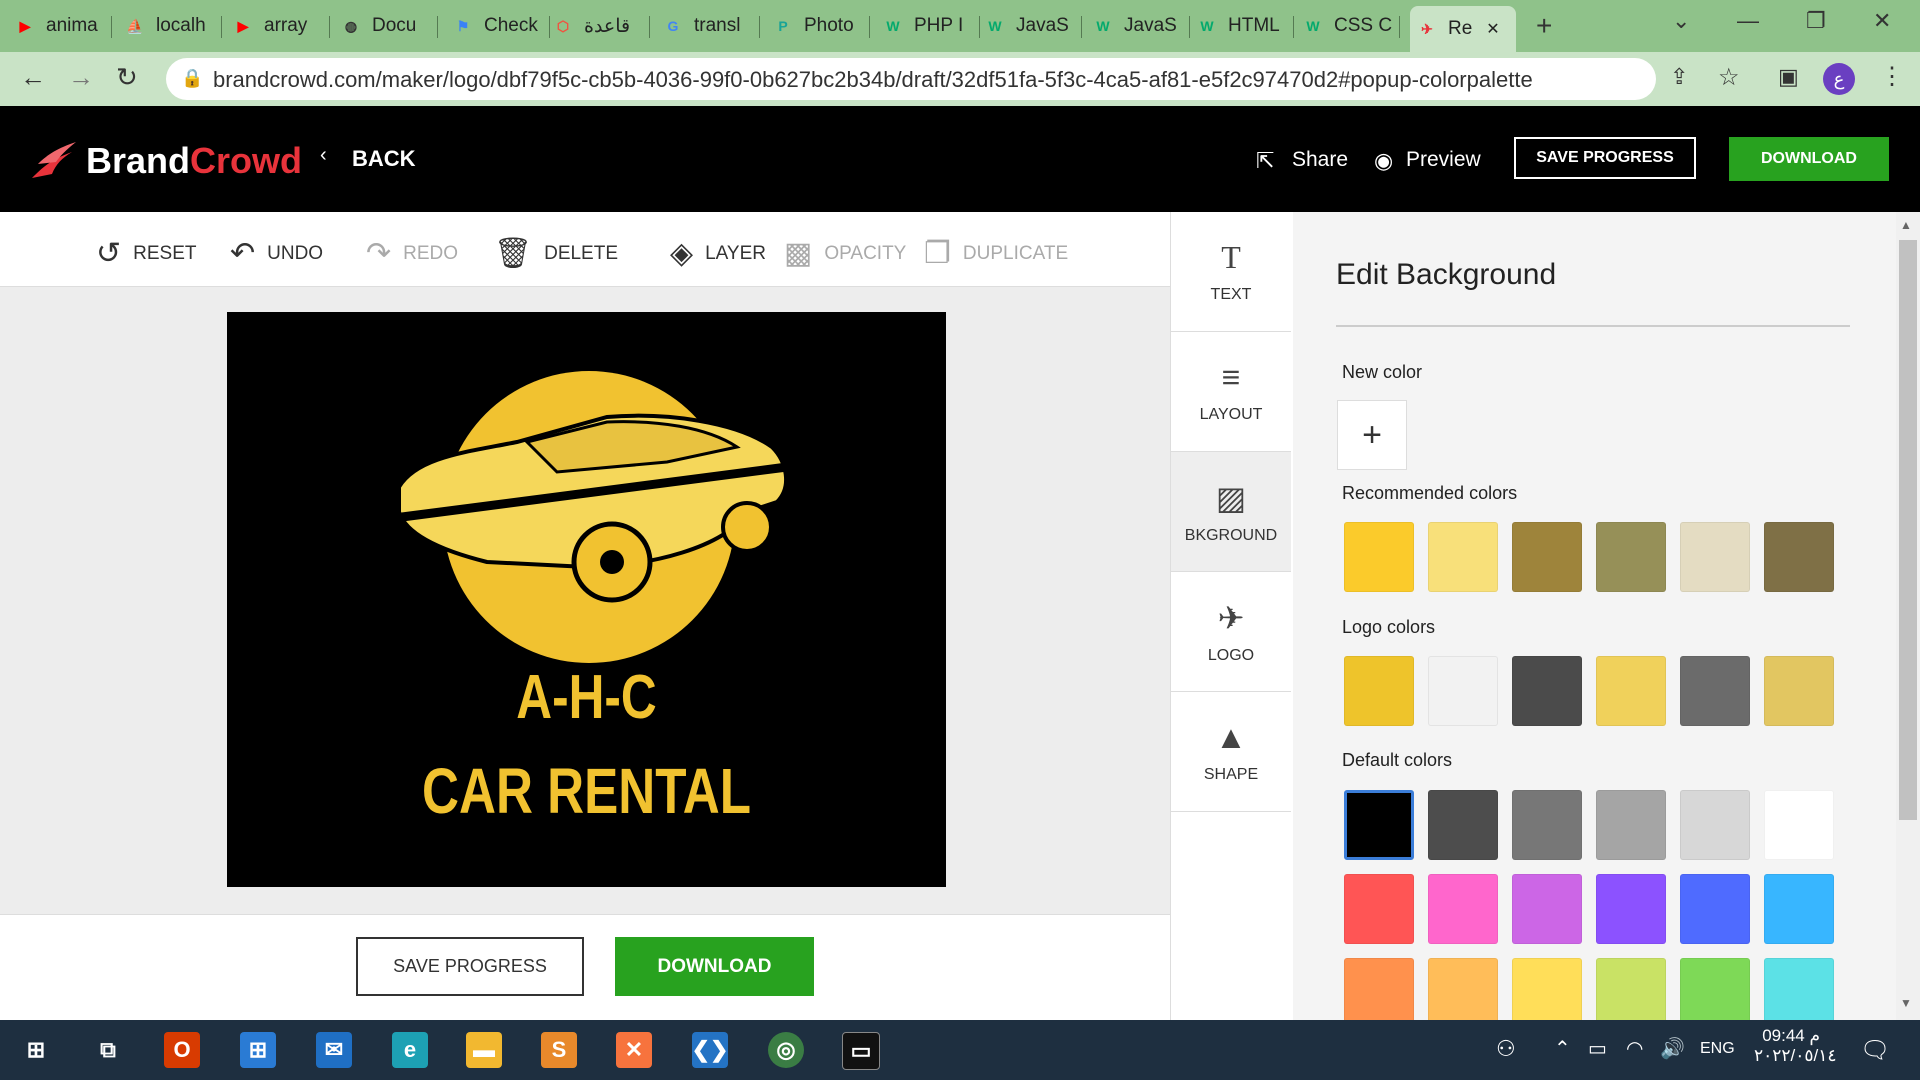 Image resolution: width=1920 pixels, height=1080 pixels. Describe the element at coordinates (1562, 1048) in the screenshot. I see `tray-chevron-icon: ⌃` at that location.